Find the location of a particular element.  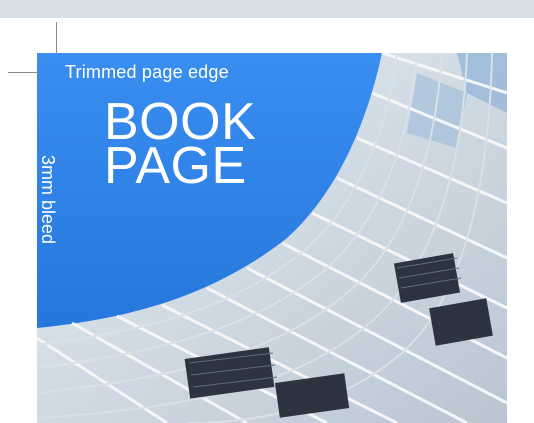

title-line-2: PAGE is located at coordinates (175, 166).